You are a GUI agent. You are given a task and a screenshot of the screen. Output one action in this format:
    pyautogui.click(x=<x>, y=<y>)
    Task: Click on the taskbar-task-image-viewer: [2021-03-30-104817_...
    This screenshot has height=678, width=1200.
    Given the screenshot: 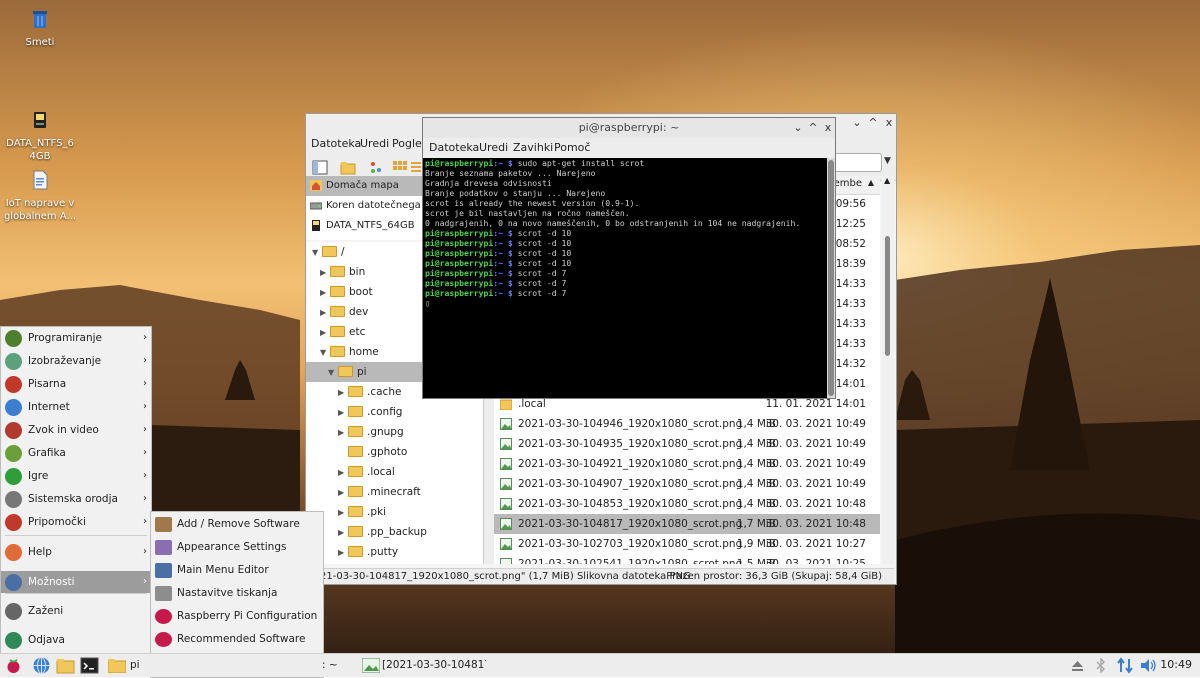 What is the action you would take?
    pyautogui.click(x=424, y=665)
    